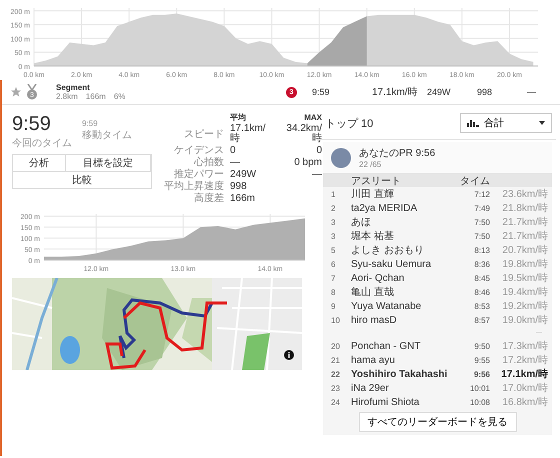  Describe the element at coordinates (336, 402) in the screenshot. I see `rank-cell-text: 24` at that location.